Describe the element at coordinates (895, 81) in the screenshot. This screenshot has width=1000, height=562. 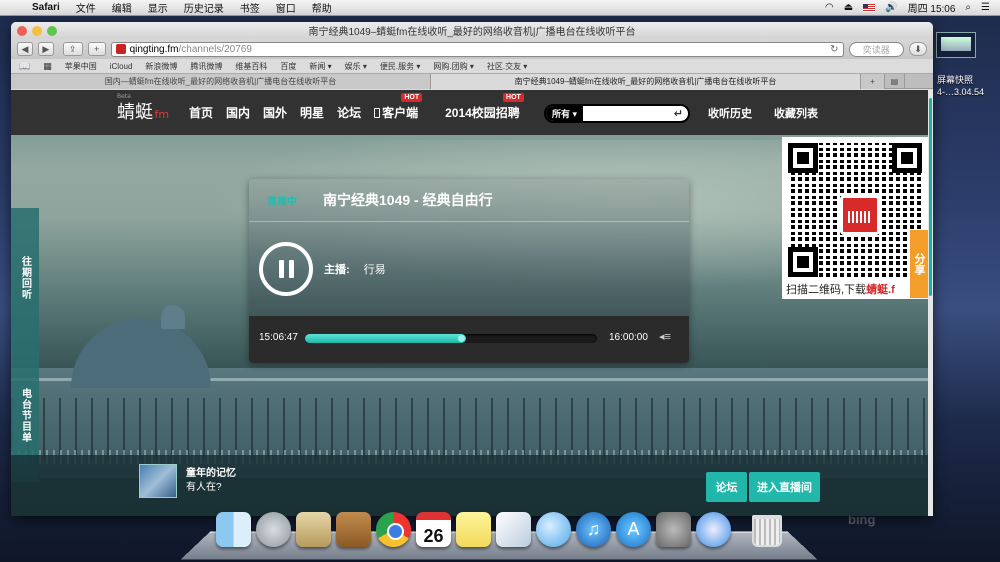
I see `tab-overview-icon: ▤` at that location.